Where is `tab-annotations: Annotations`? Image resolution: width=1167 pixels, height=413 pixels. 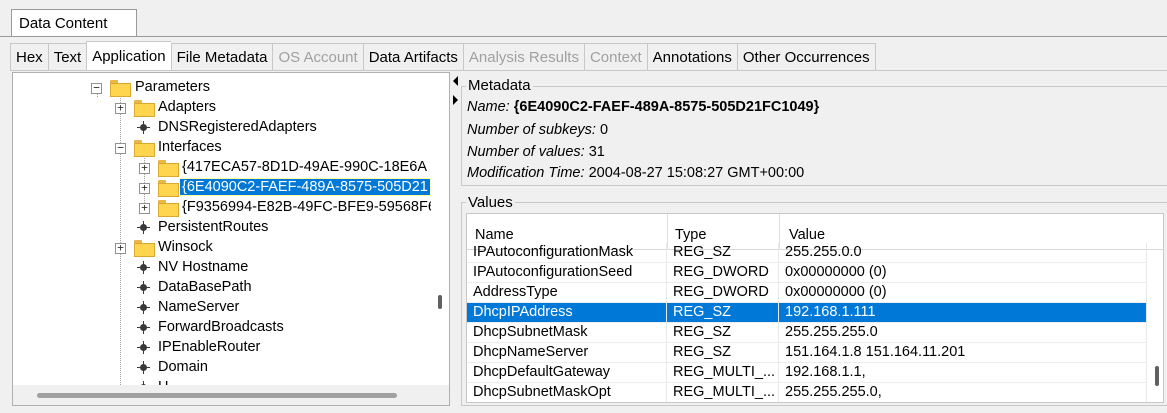
tab-annotations: Annotations is located at coordinates (691, 57).